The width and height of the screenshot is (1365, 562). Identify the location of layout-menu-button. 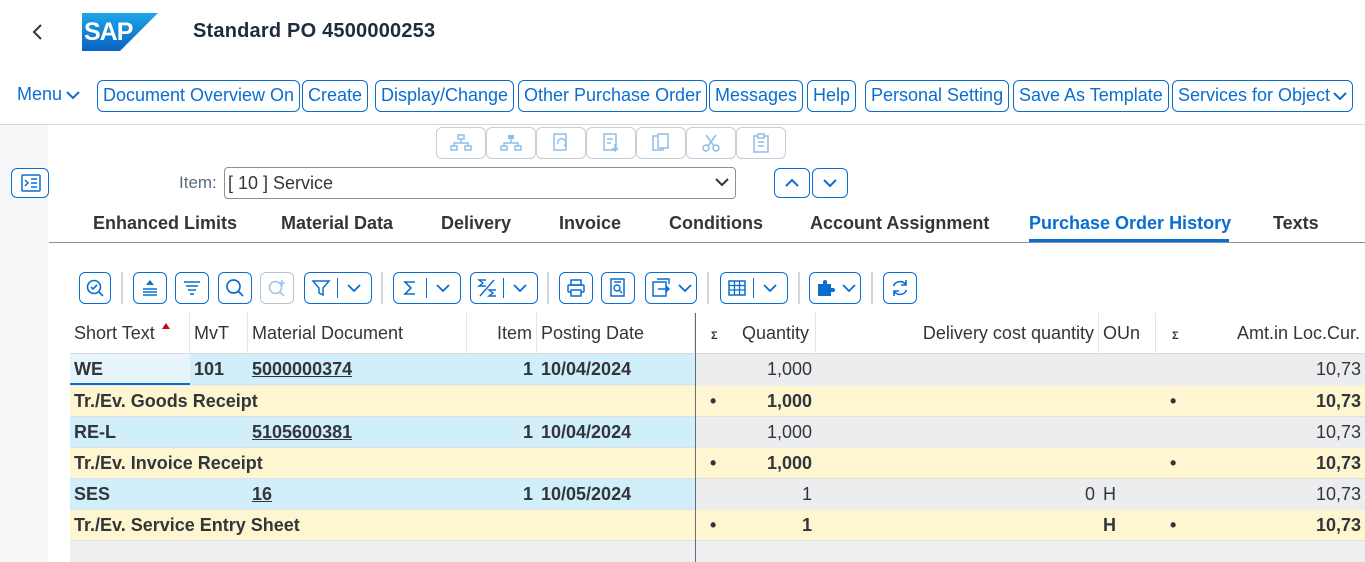
(754, 288).